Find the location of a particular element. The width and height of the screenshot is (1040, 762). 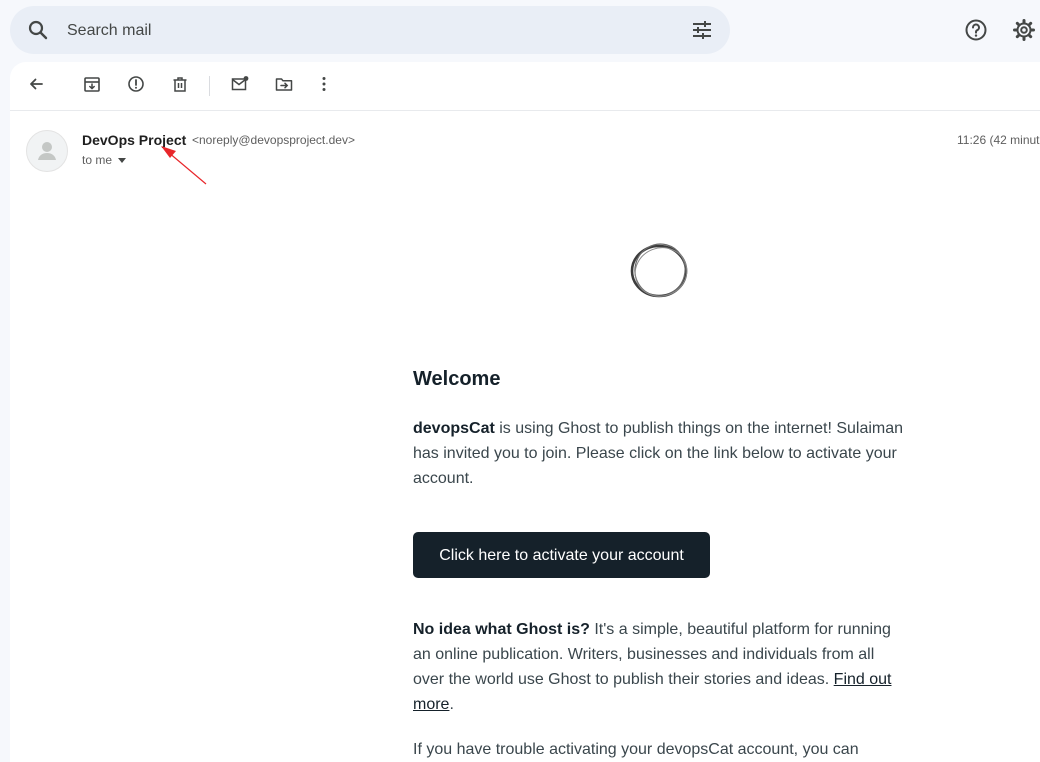

search-icon is located at coordinates (38, 30).